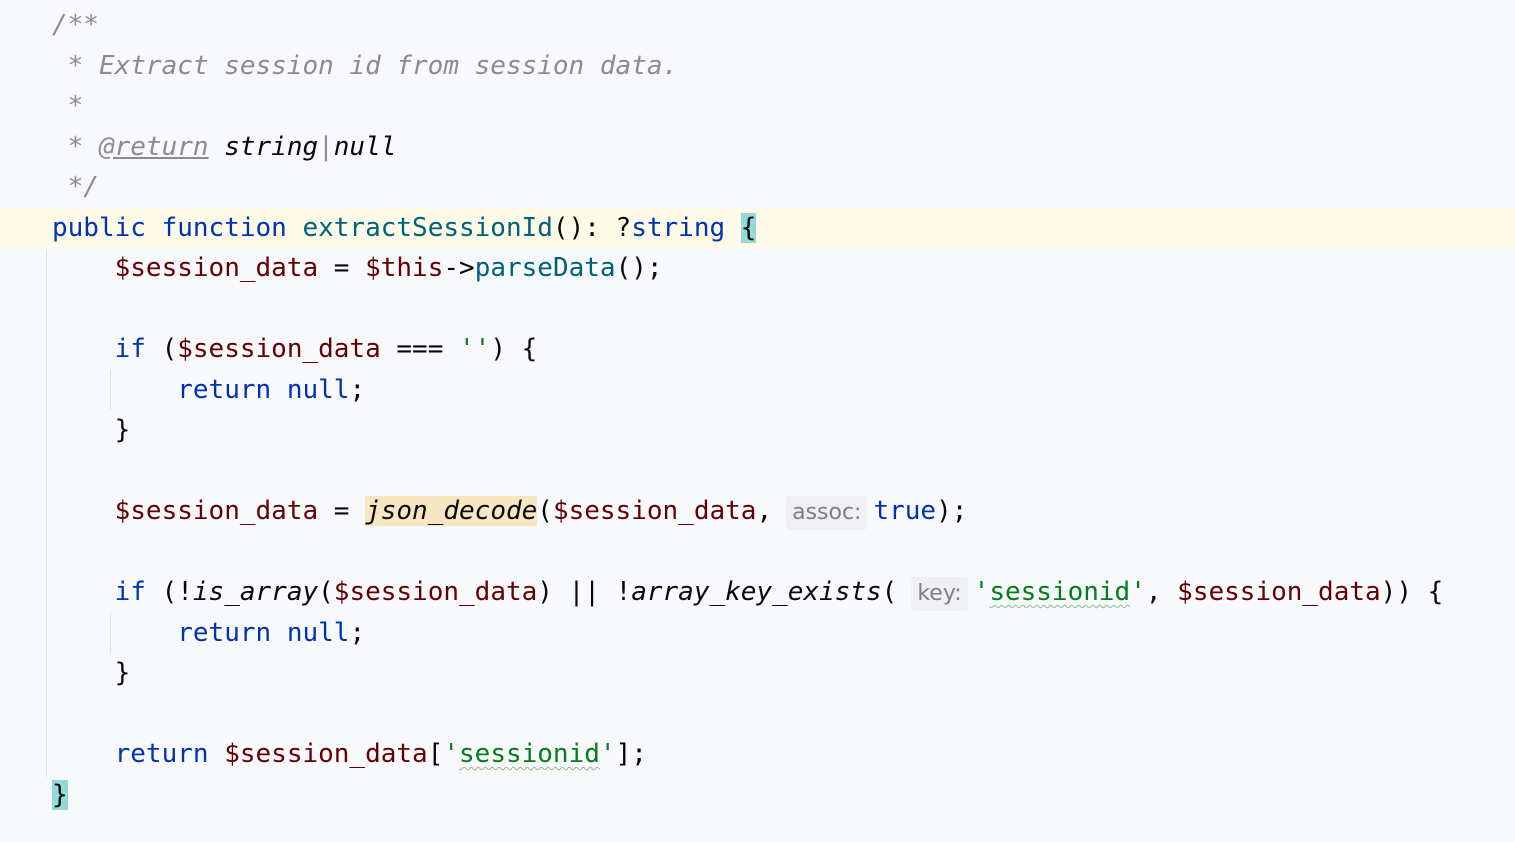  What do you see at coordinates (427, 227) in the screenshot?
I see `code-token: extractSessionId` at bounding box center [427, 227].